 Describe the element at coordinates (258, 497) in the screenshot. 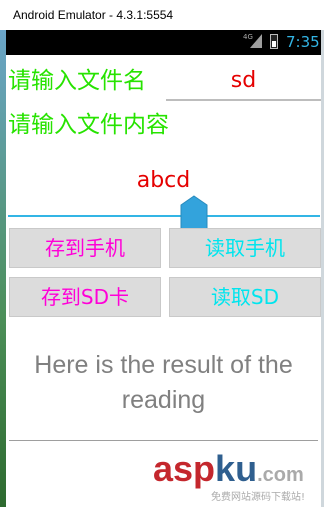

I see `watermark-subtitle: 免费网站源码下载站!` at that location.